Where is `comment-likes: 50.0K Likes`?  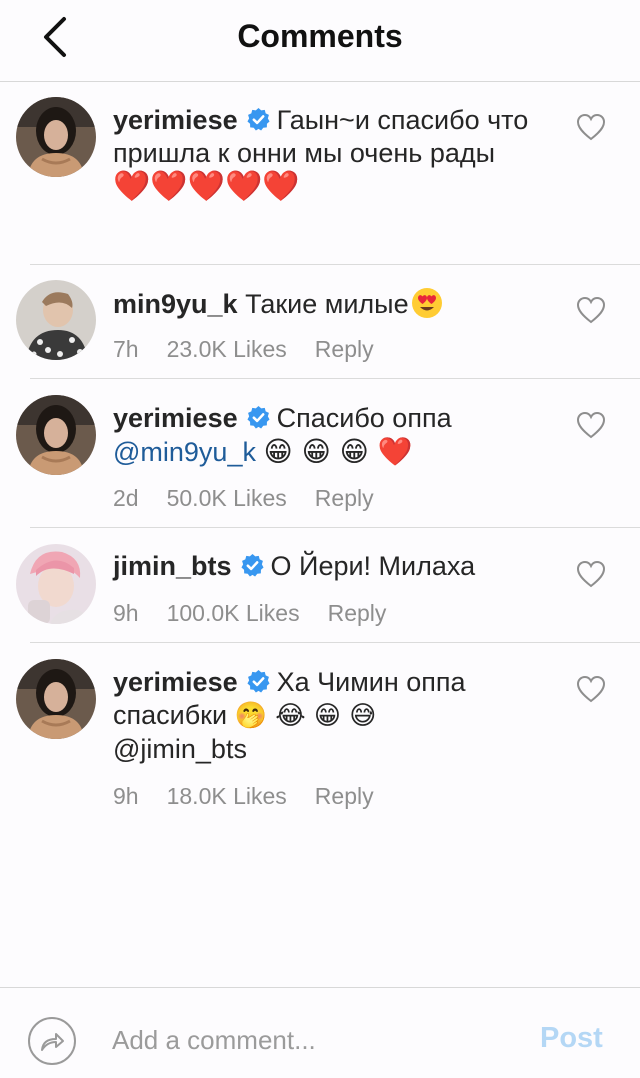 comment-likes: 50.0K Likes is located at coordinates (227, 498).